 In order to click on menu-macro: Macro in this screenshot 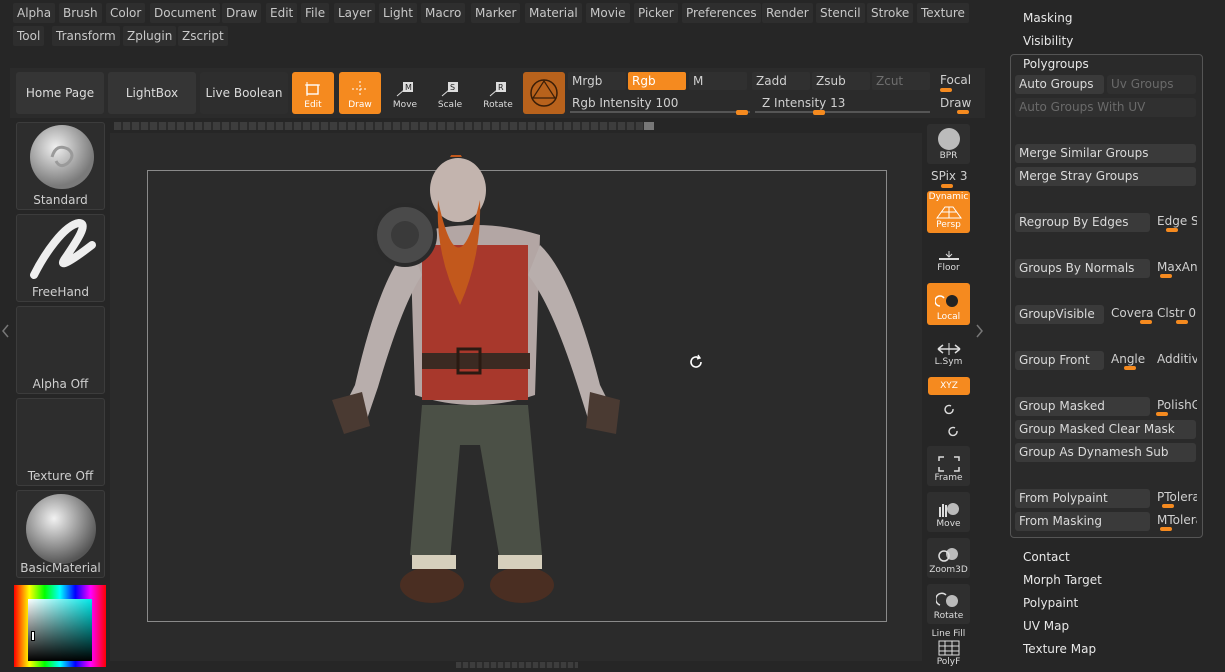, I will do `click(443, 13)`.